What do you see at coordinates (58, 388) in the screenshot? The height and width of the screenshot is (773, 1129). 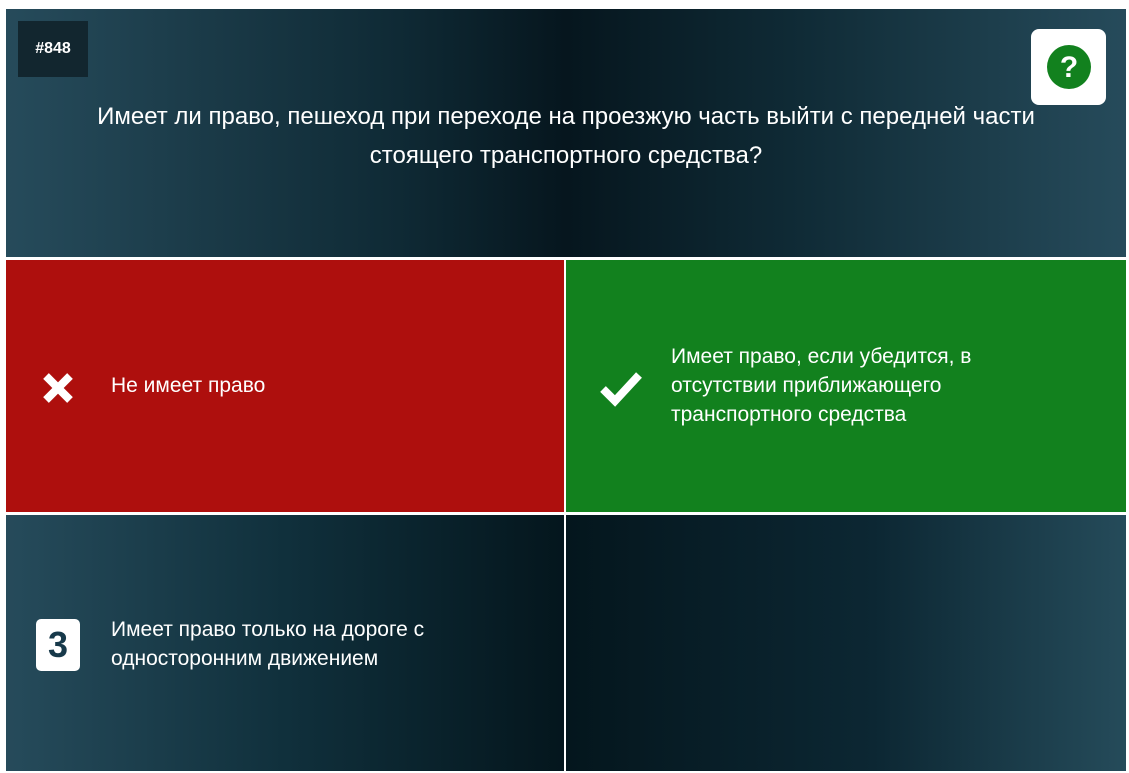 I see `cross-icon` at bounding box center [58, 388].